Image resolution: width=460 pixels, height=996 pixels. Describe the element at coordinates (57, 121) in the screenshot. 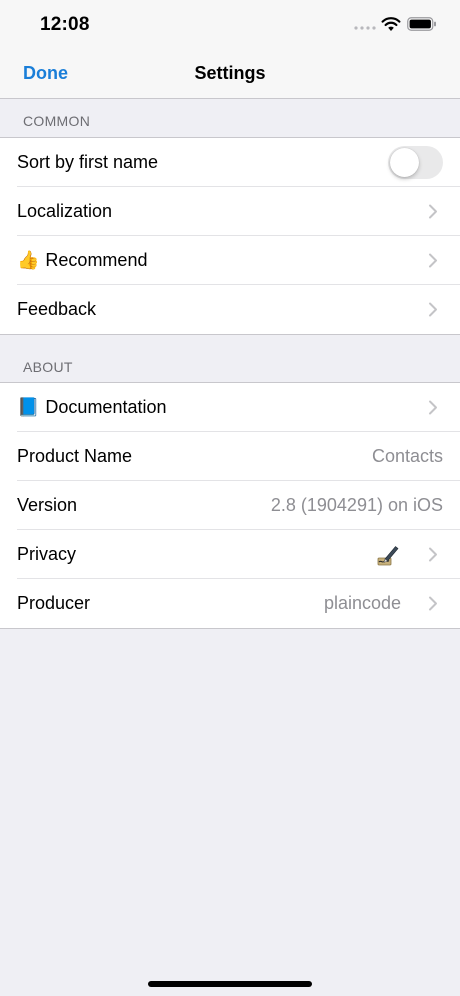

I see `section-header-common: COMMON` at that location.